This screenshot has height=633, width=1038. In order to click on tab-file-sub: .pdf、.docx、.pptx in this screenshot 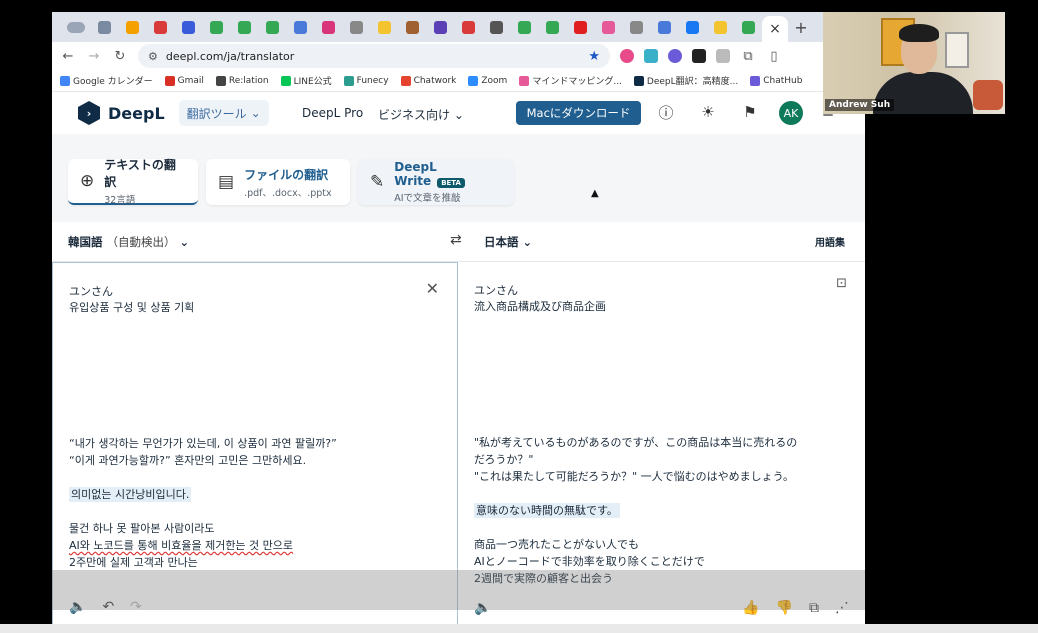, I will do `click(288, 193)`.